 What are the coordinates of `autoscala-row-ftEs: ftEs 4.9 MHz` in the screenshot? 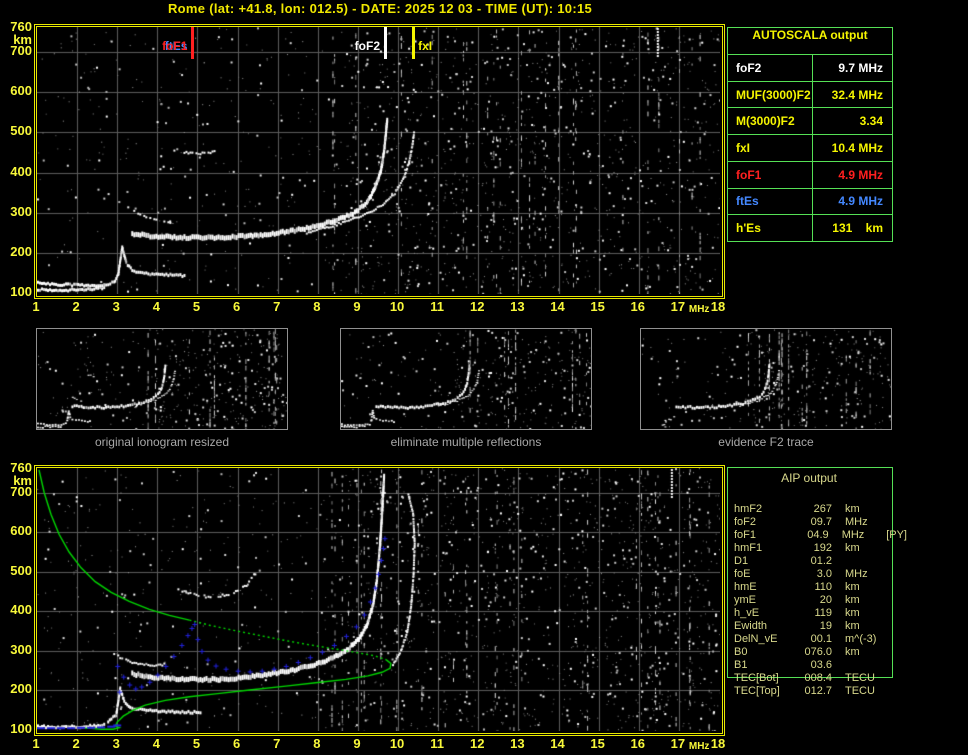 It's located at (810, 202).